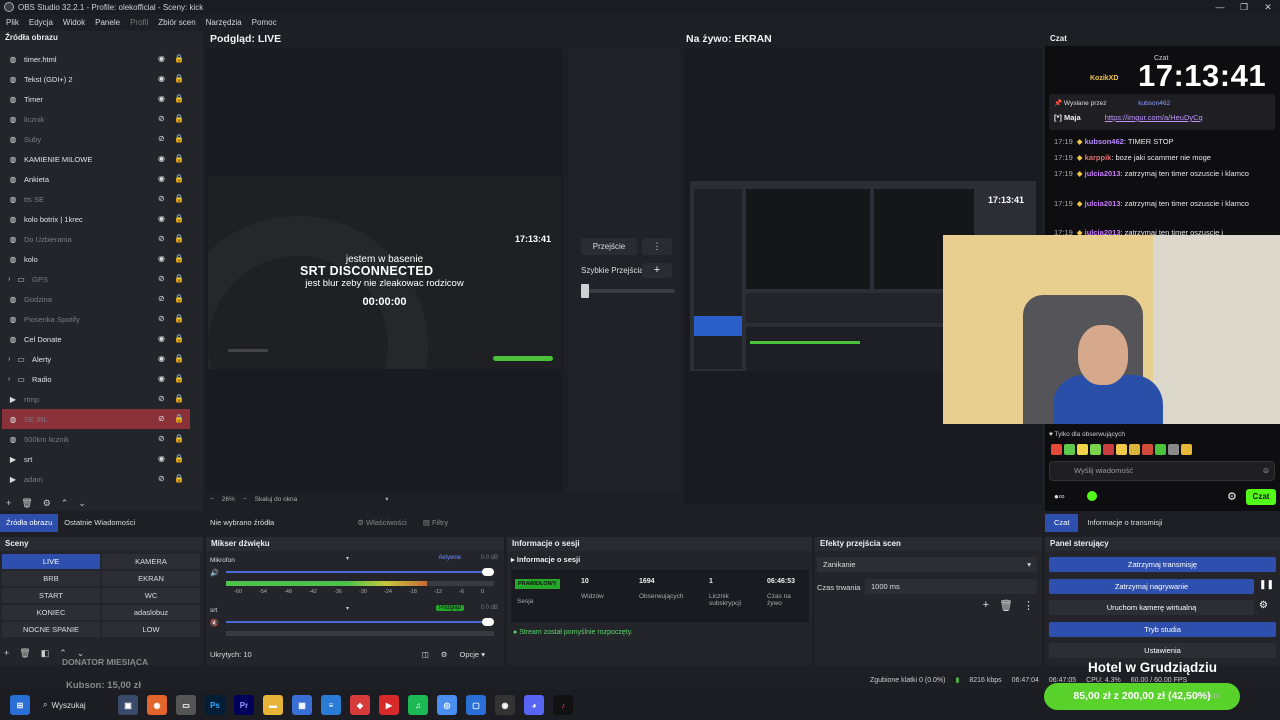 Image resolution: width=1280 pixels, height=720 pixels. Describe the element at coordinates (96, 459) in the screenshot. I see `source-item: ▶ srt ◉ 🔒` at that location.